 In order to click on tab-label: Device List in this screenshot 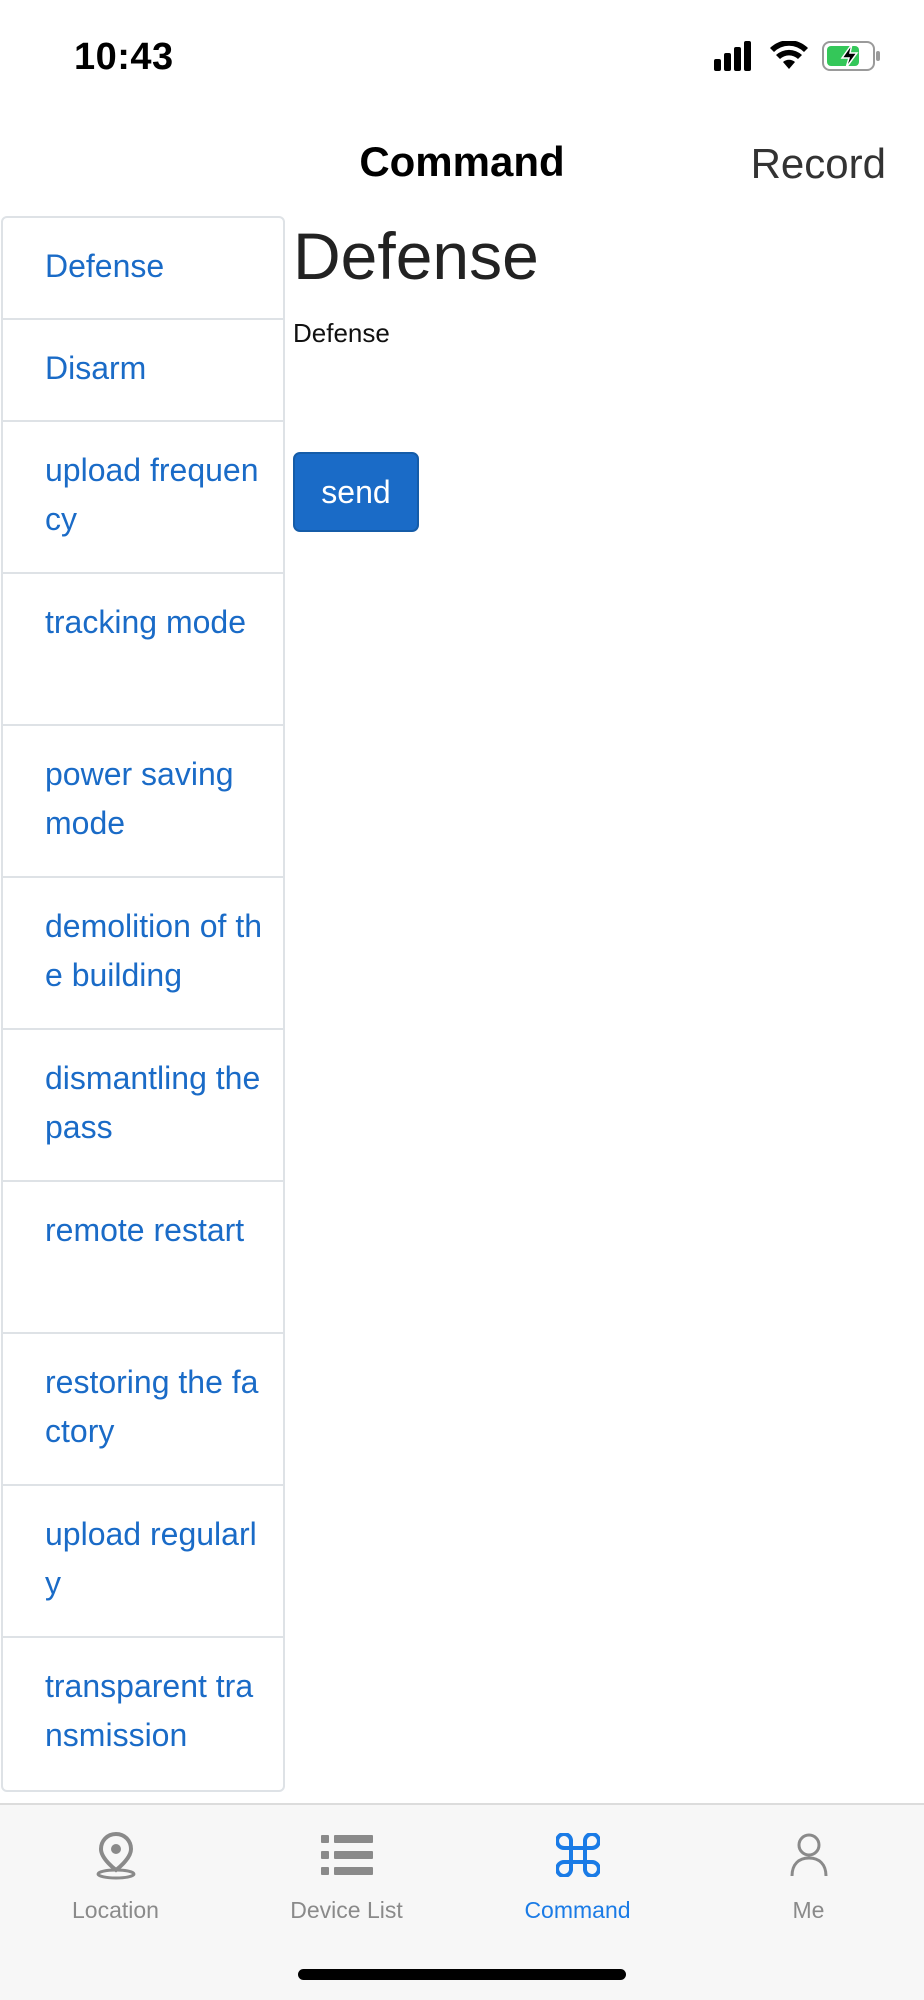, I will do `click(346, 1910)`.